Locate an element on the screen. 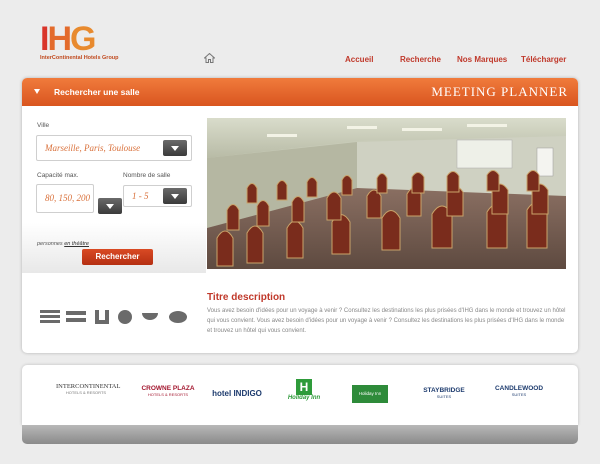 The height and width of the screenshot is (464, 600). nav-accueil: Accueil is located at coordinates (359, 59).